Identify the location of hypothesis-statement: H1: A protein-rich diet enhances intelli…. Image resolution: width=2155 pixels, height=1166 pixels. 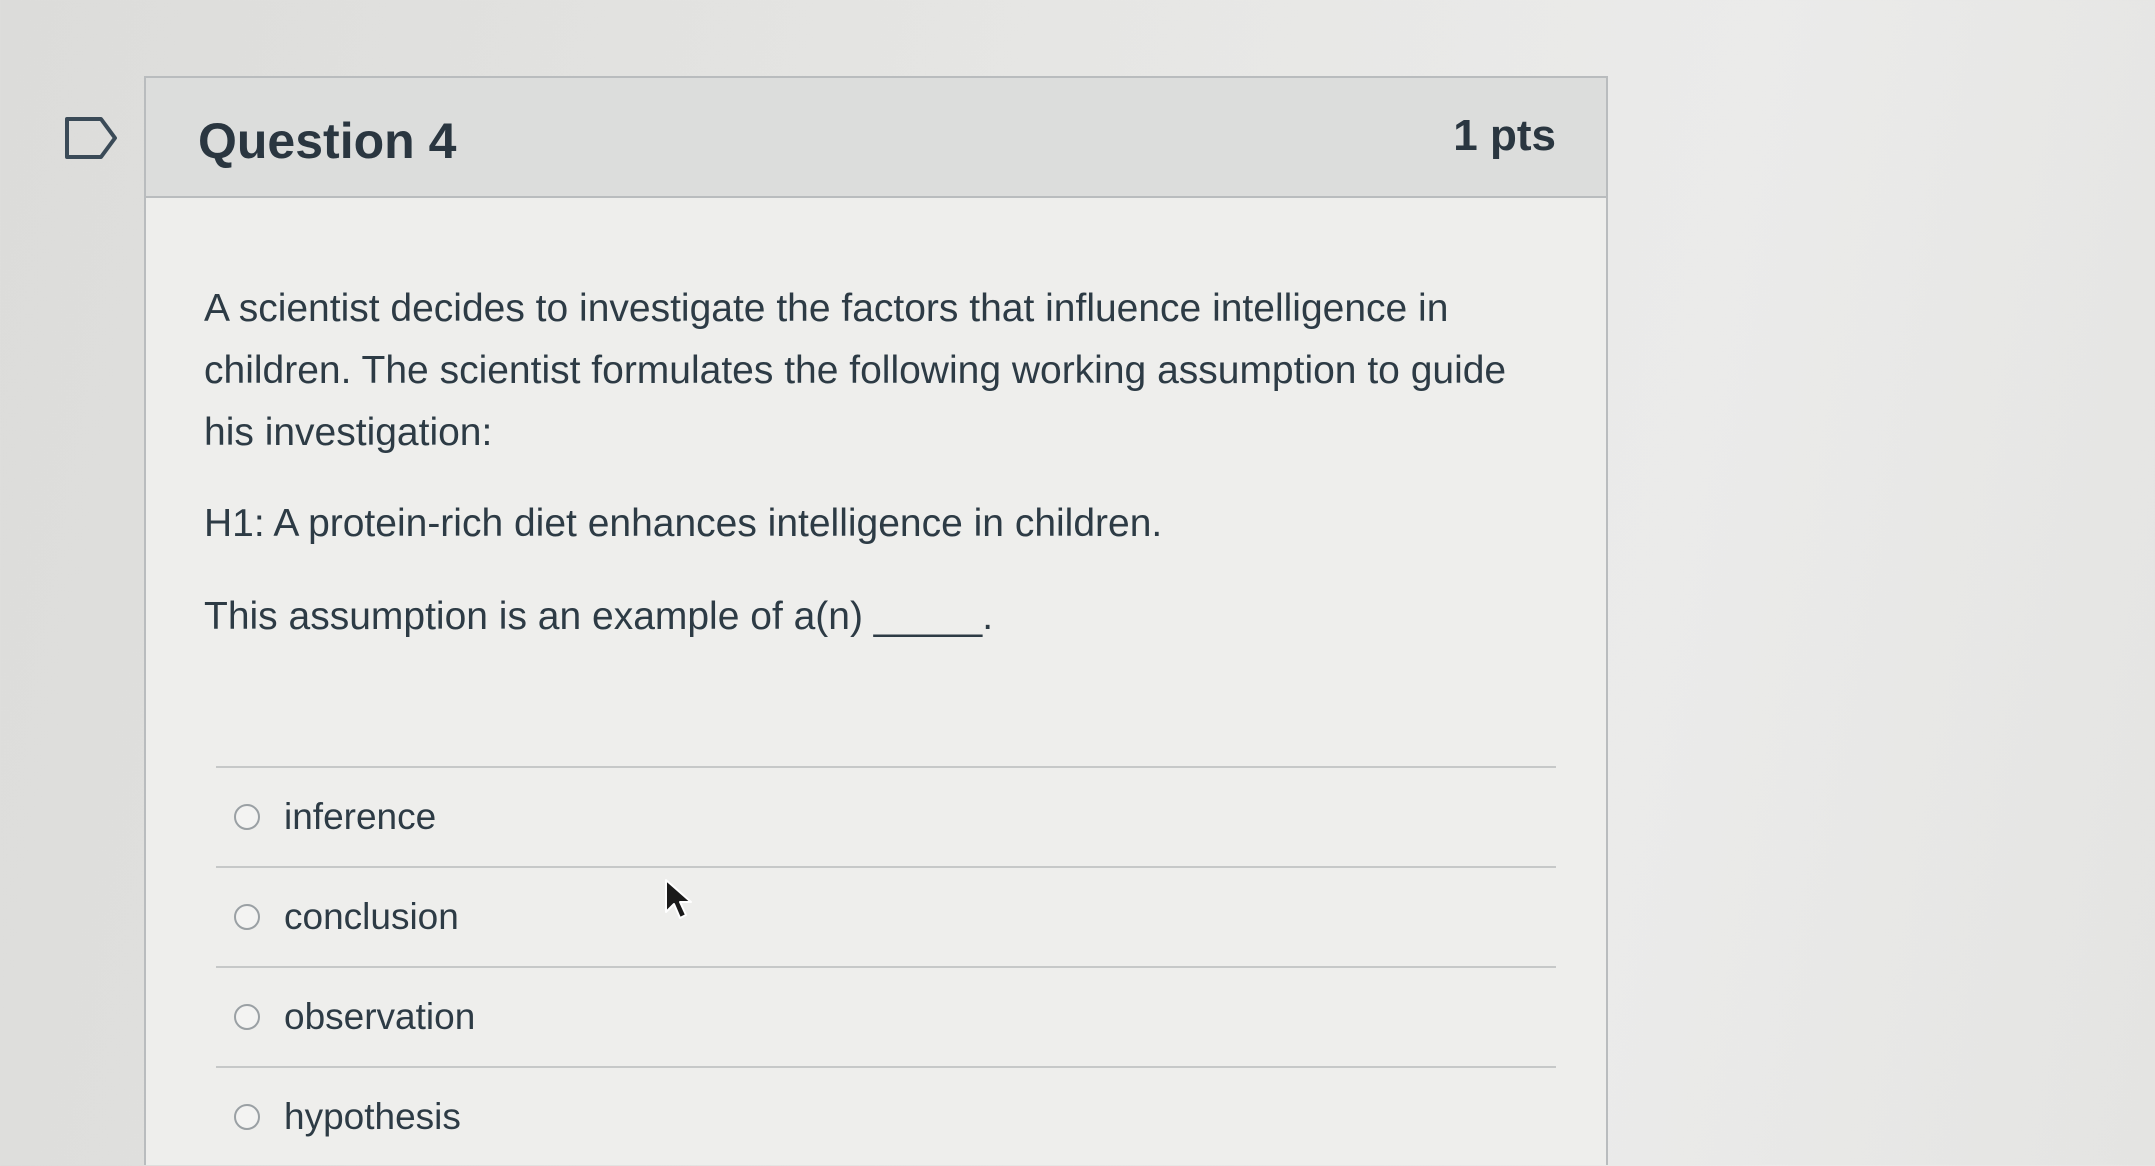
(683, 523).